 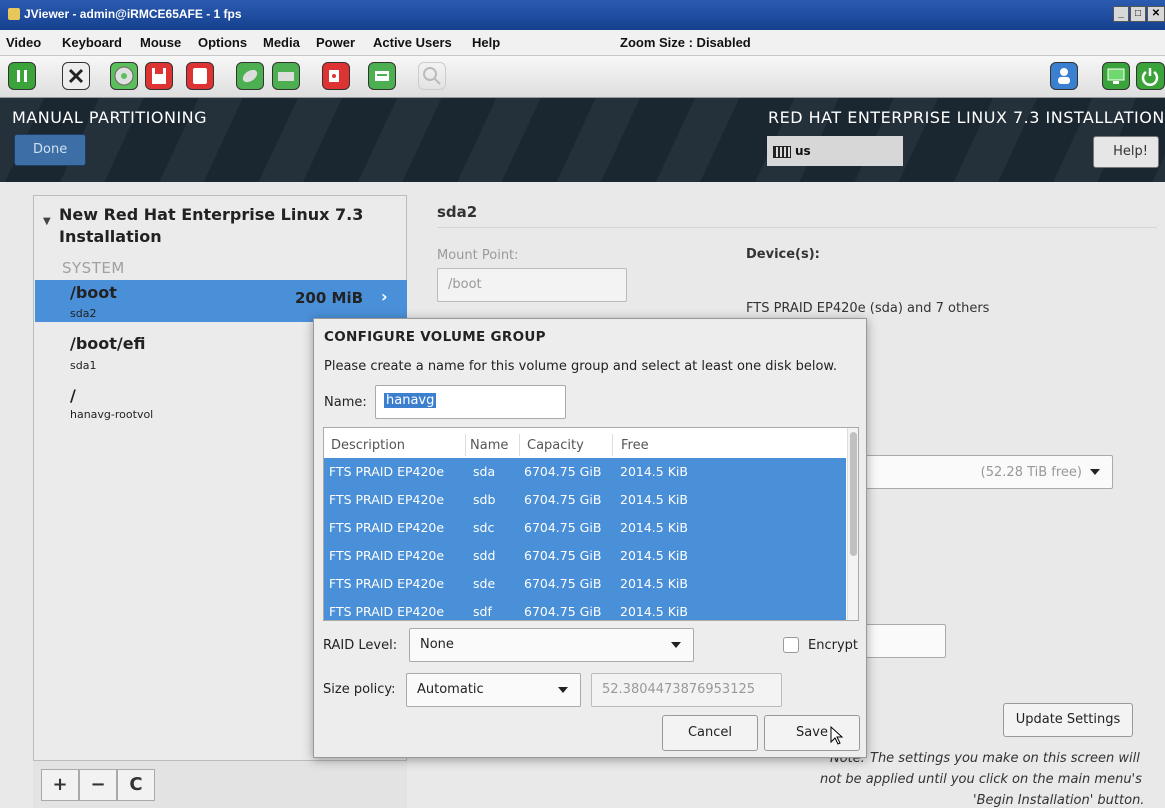 I want to click on menu-options: Options, so click(x=222, y=42).